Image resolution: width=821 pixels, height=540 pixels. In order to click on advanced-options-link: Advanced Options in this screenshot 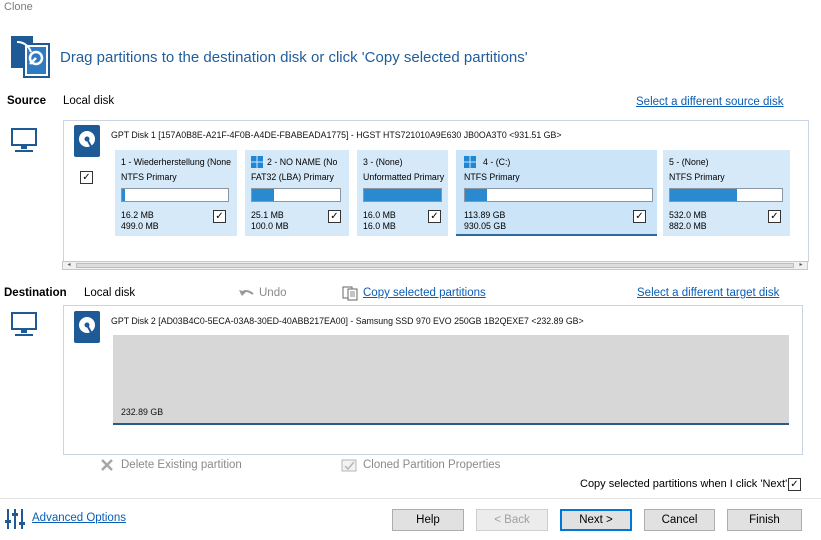, I will do `click(79, 518)`.